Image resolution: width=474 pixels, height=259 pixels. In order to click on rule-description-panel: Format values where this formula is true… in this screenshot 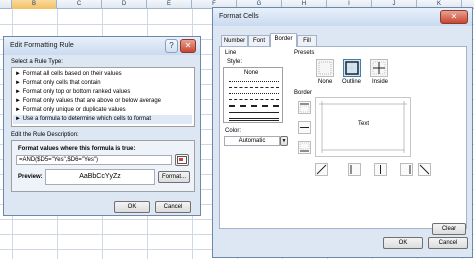, I will do `click(103, 166)`.